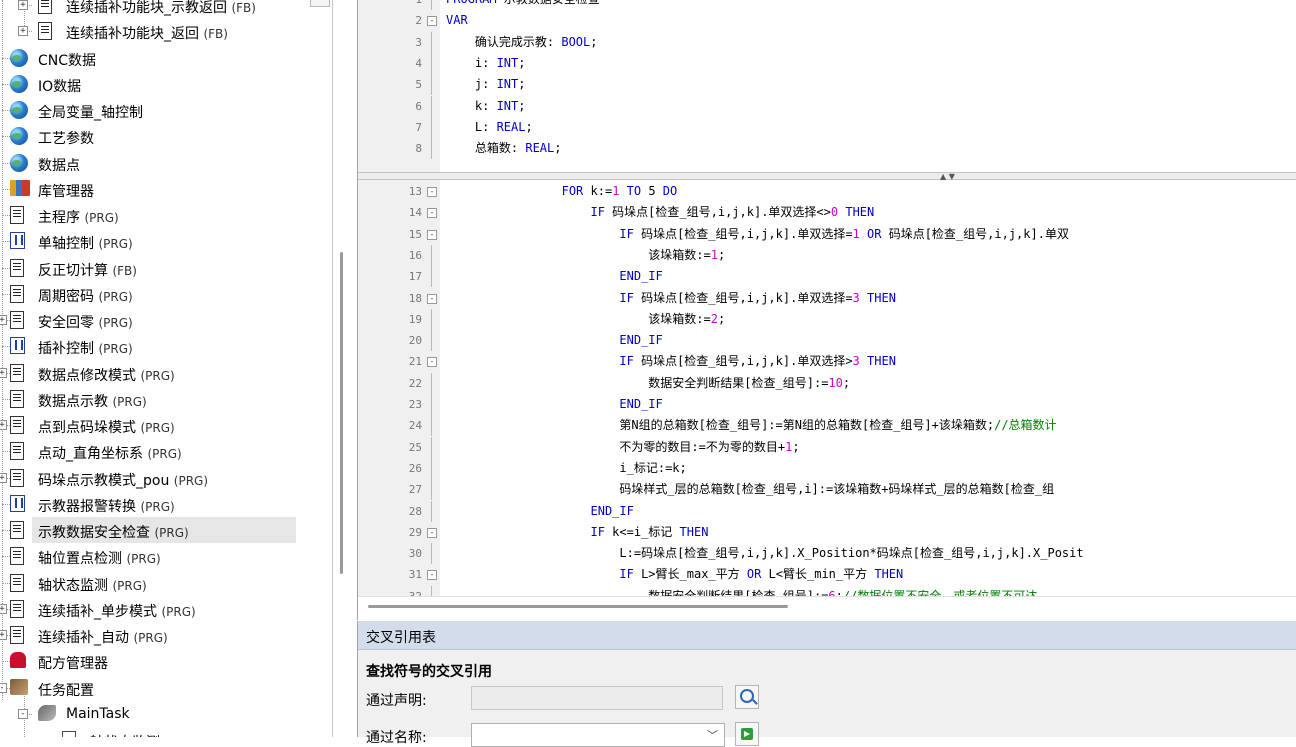 The width and height of the screenshot is (1296, 747). I want to click on tree-item: 周期密码 (PRG), so click(165, 294).